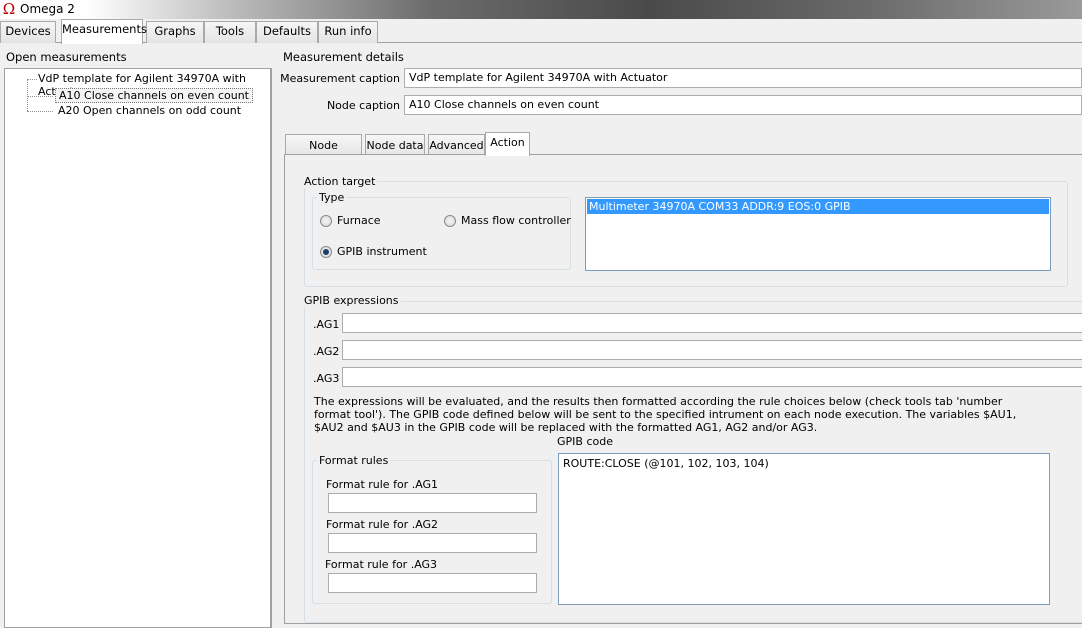  Describe the element at coordinates (348, 32) in the screenshot. I see `tab-run-info: Run info` at that location.